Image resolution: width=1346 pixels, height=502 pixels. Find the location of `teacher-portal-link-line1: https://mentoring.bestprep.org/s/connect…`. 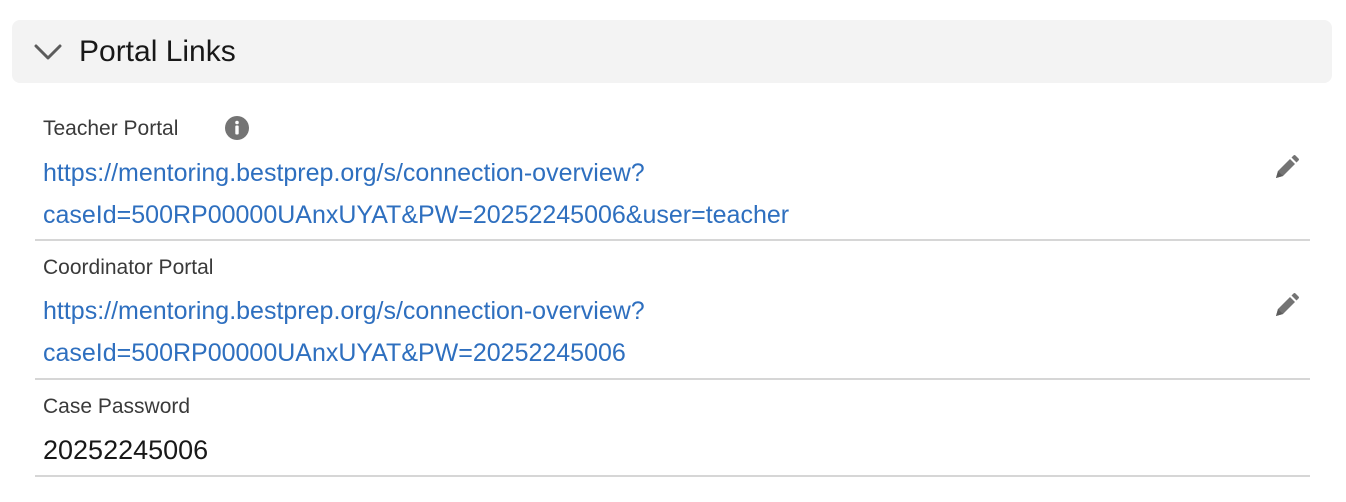

teacher-portal-link-line1: https://mentoring.bestprep.org/s/connect… is located at coordinates (344, 173).